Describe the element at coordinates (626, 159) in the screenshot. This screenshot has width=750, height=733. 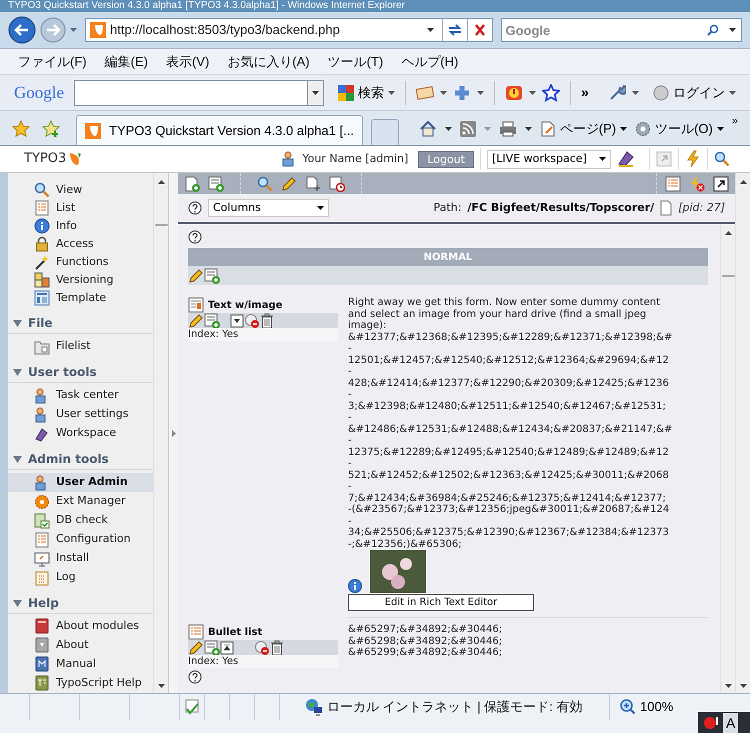
I see `workspace-icon` at that location.